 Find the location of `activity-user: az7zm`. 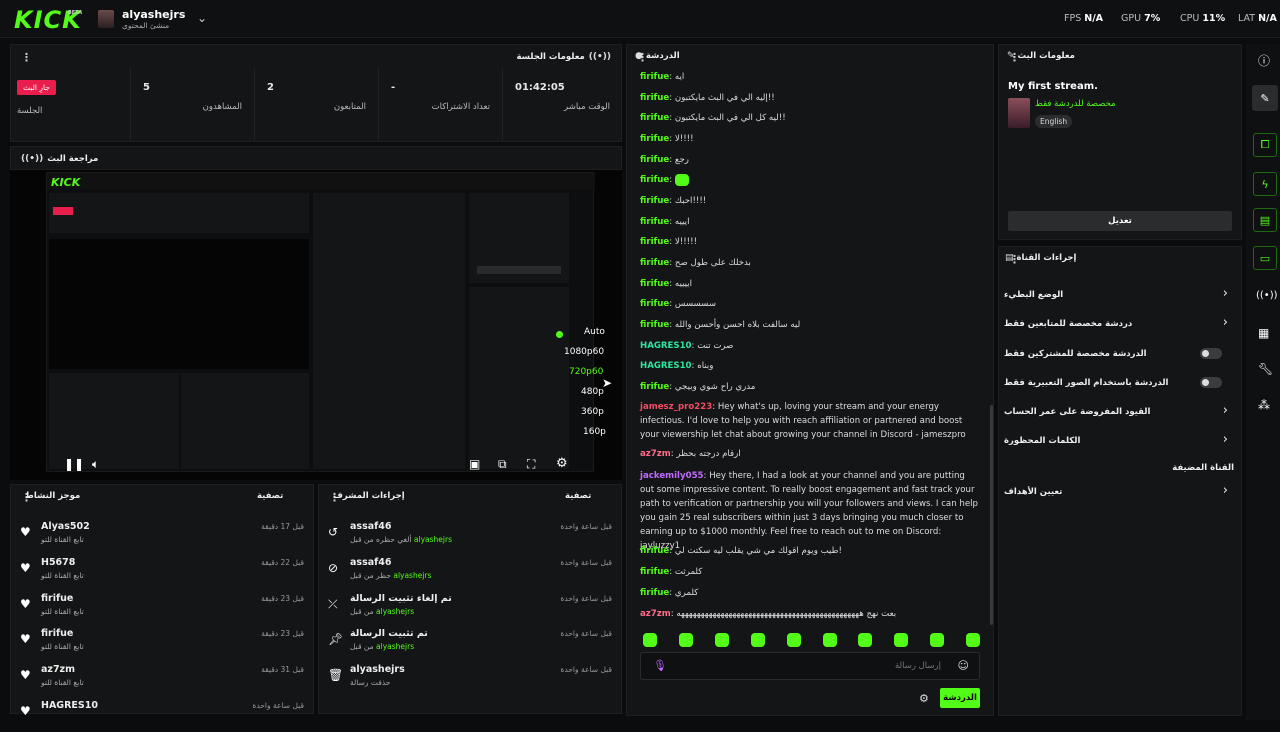

activity-user: az7zm is located at coordinates (58, 669).